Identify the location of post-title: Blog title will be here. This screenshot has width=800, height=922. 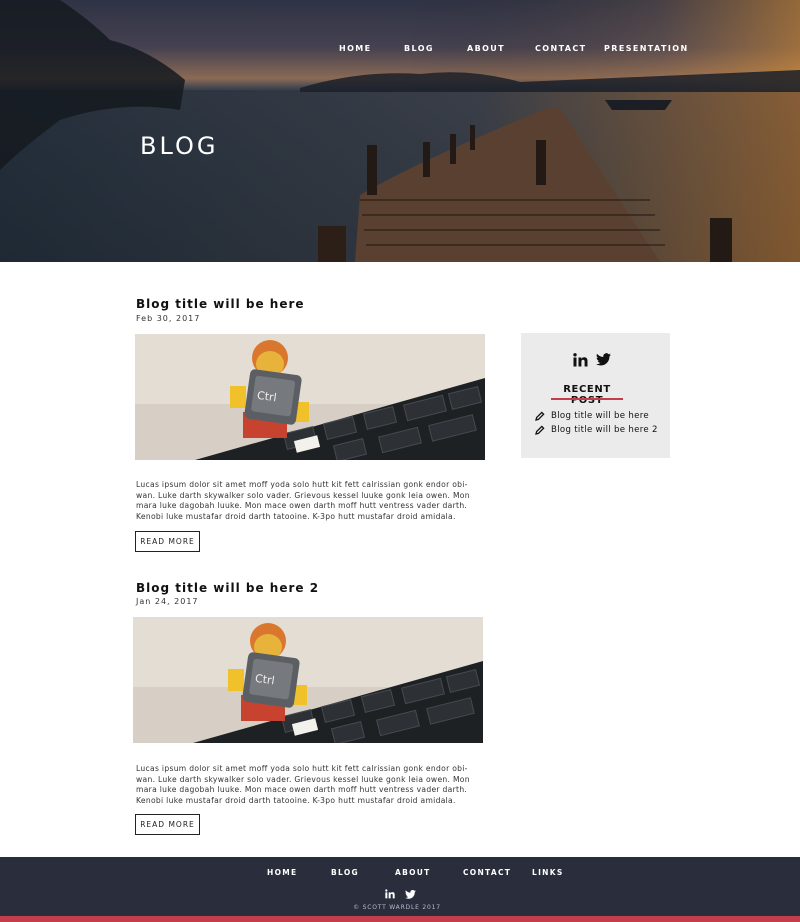
(220, 304).